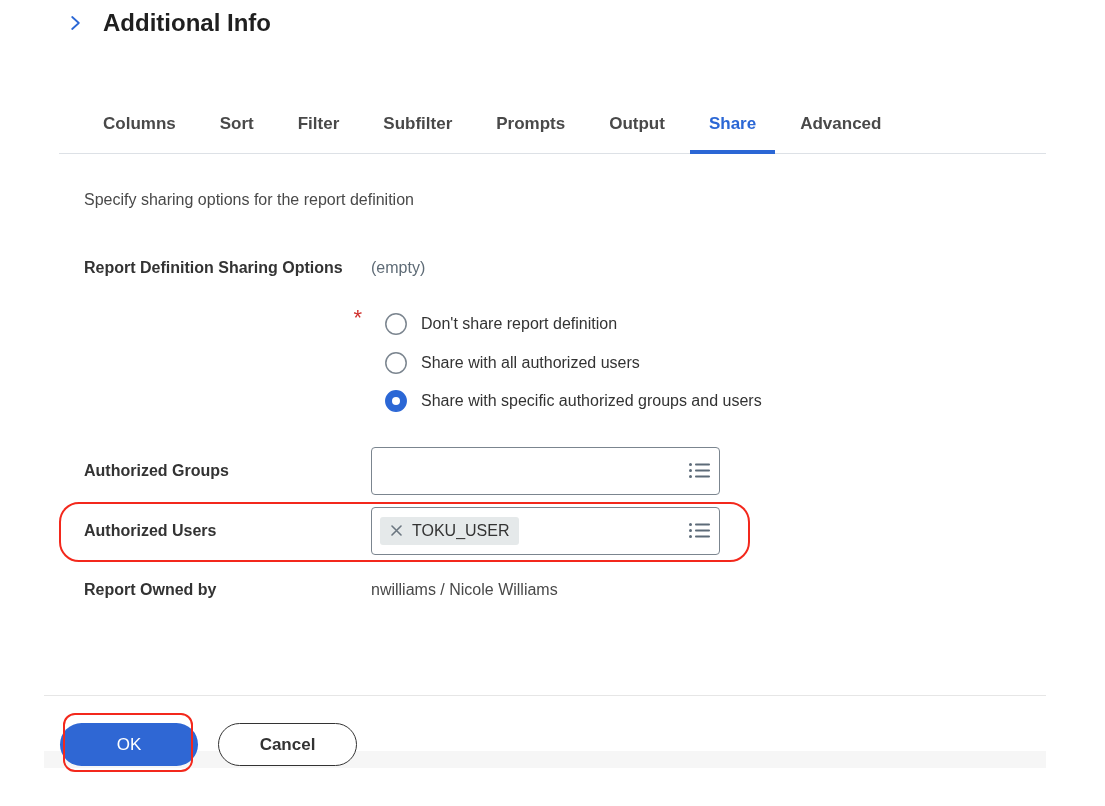 This screenshot has width=1105, height=806. Describe the element at coordinates (213, 268) in the screenshot. I see `field-label: Report Definition Sharing Options` at that location.